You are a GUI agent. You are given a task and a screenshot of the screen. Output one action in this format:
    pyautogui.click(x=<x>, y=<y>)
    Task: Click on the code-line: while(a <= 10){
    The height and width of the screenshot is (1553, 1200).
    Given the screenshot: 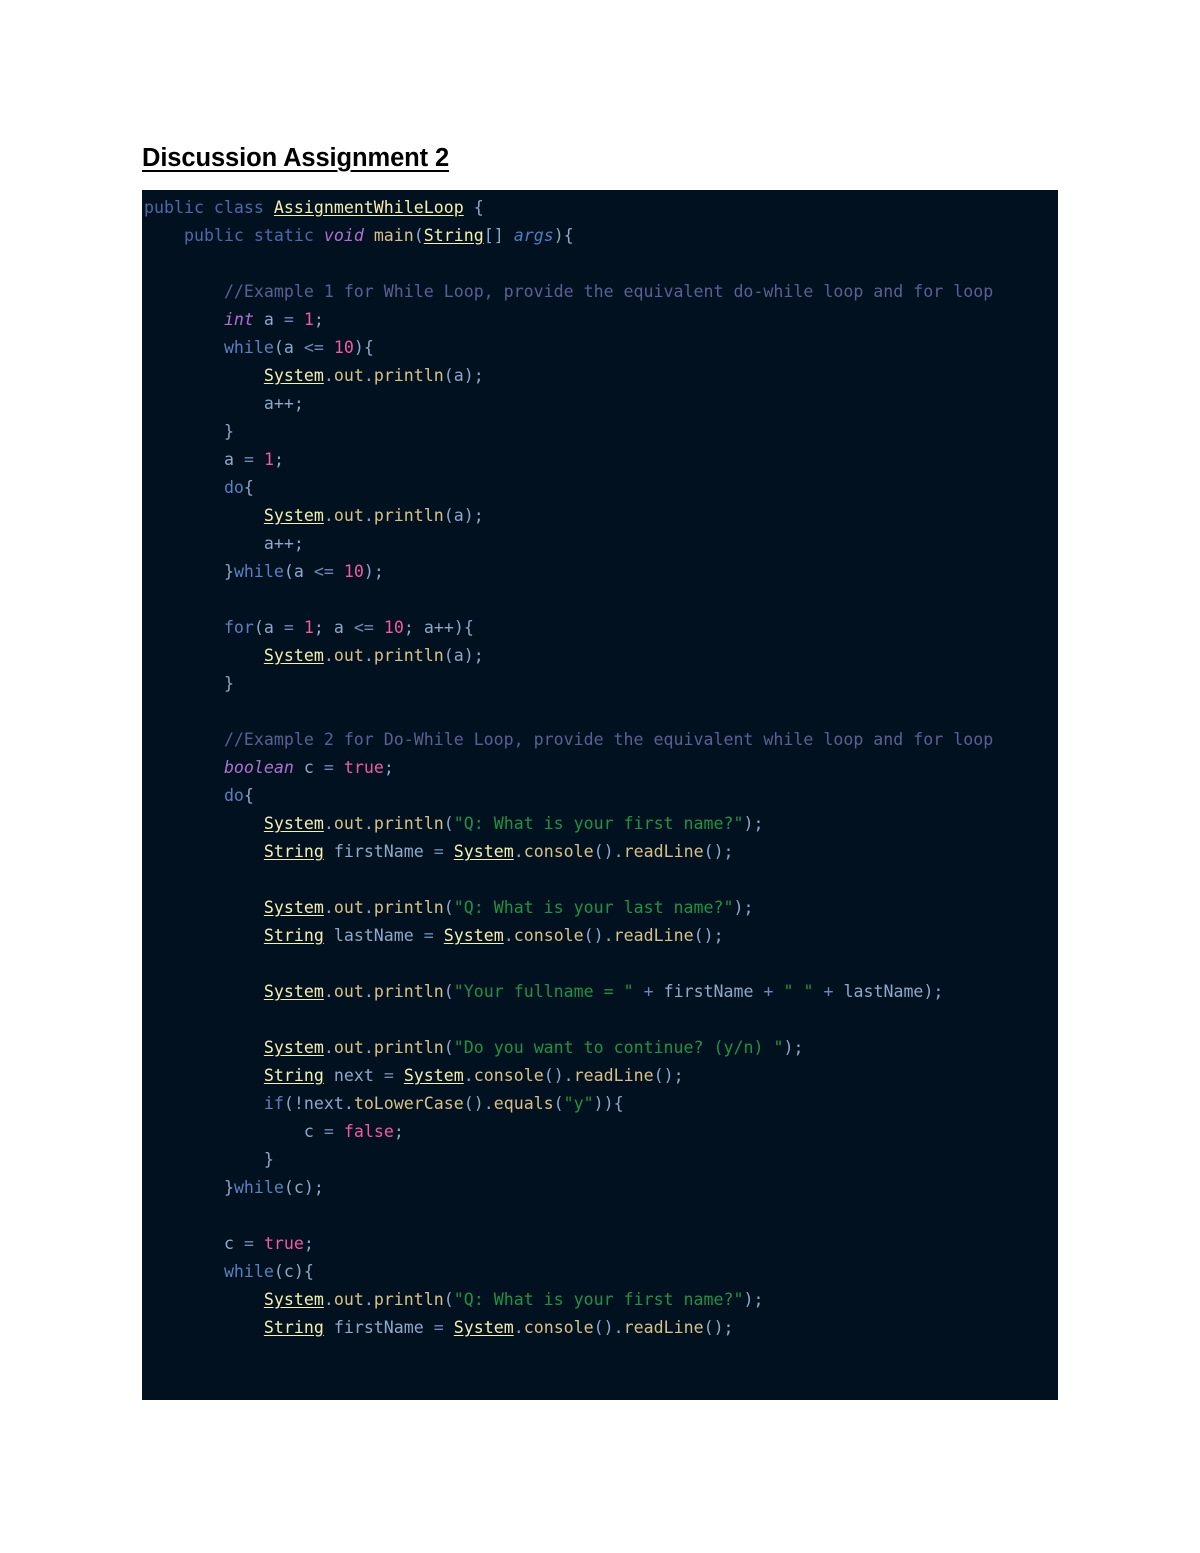 What is the action you would take?
    pyautogui.click(x=298, y=347)
    